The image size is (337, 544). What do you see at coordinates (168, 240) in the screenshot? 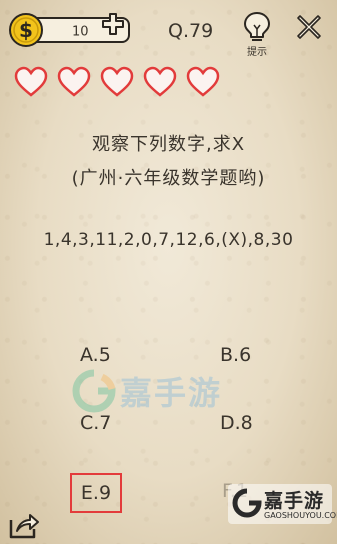
I see `number-sequence: 1,4,3,11,2,0,7,12,6,(X),8,30` at bounding box center [168, 240].